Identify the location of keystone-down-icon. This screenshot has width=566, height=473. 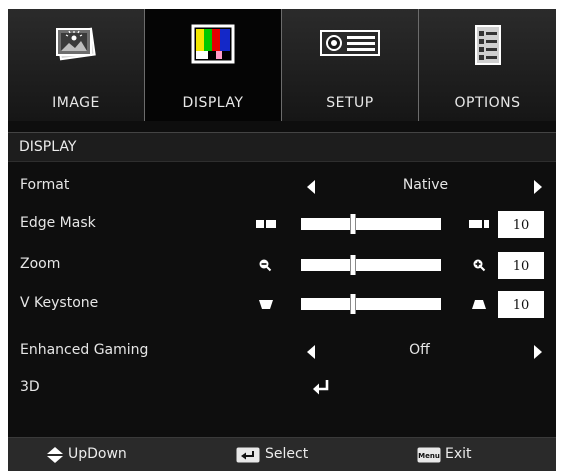
(266, 304).